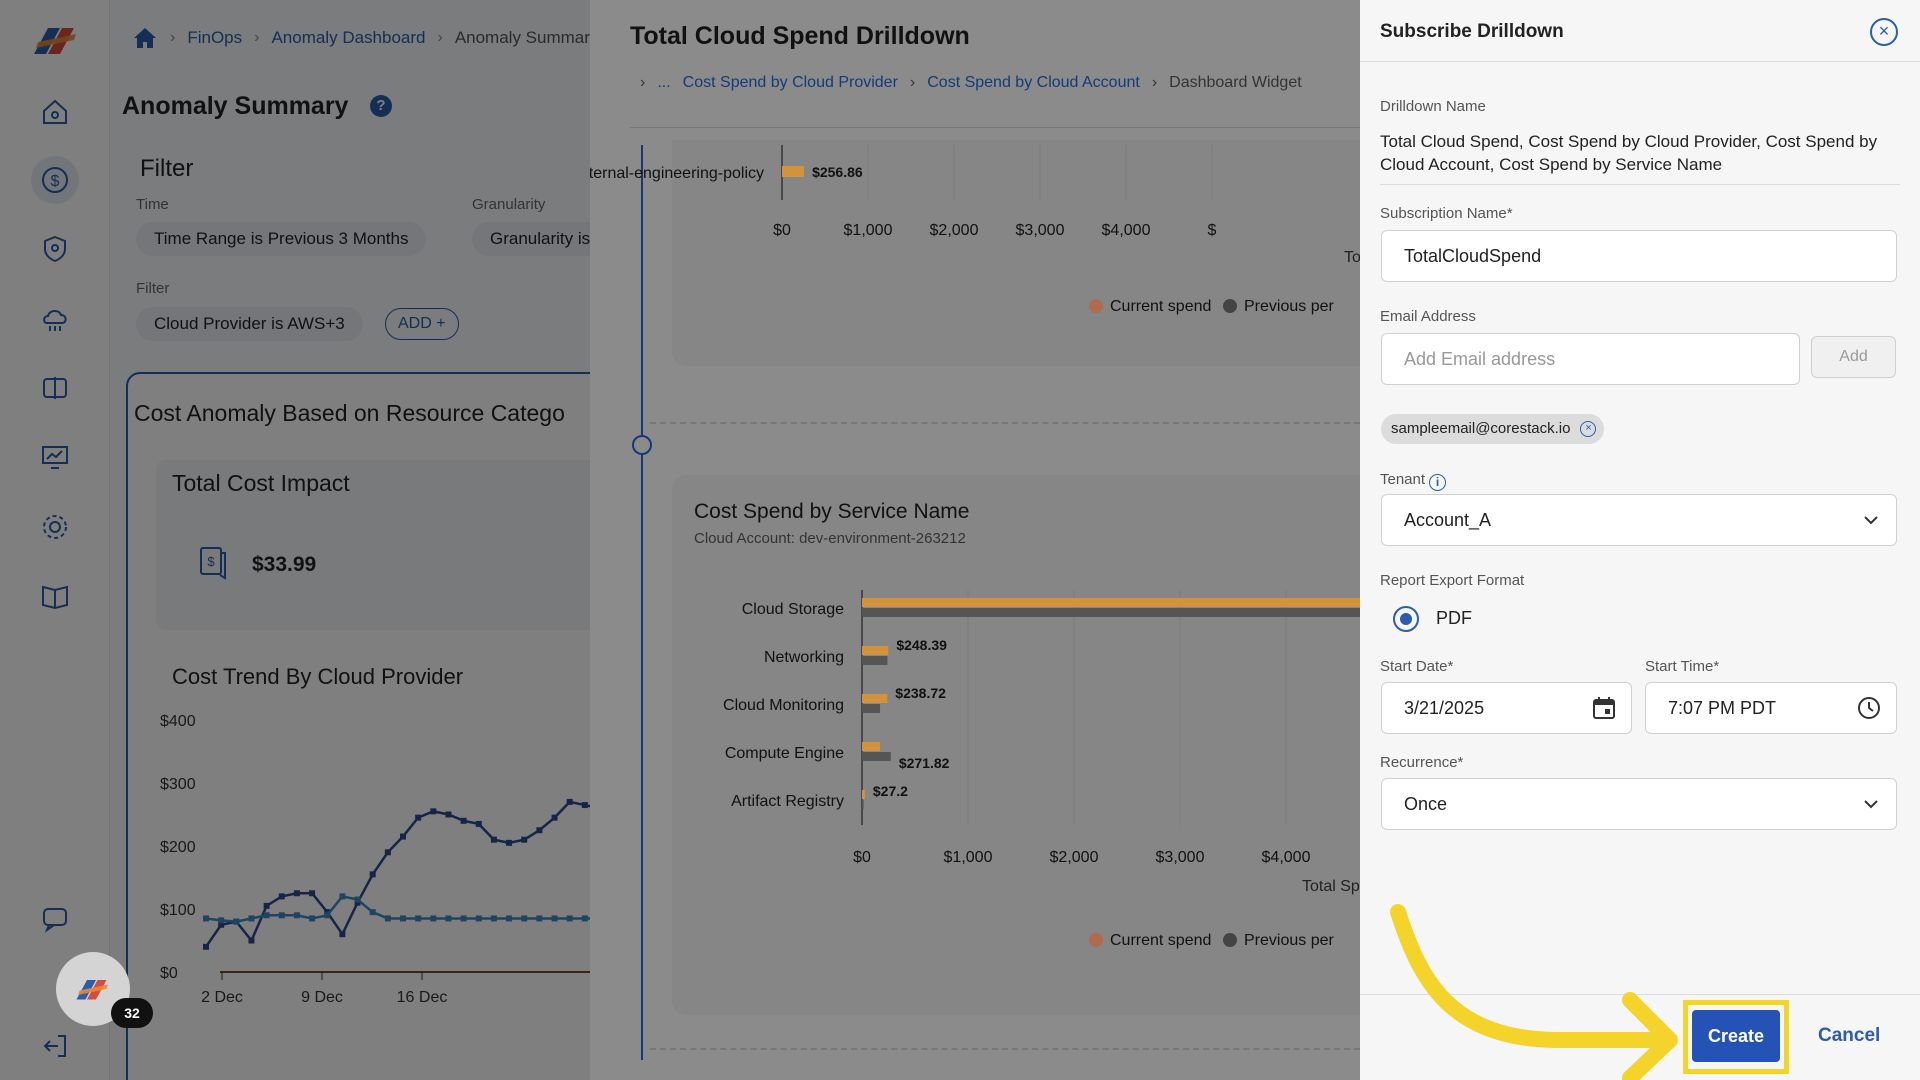 This screenshot has height=1080, width=1920. Describe the element at coordinates (1604, 708) in the screenshot. I see `calendar-icon` at that location.